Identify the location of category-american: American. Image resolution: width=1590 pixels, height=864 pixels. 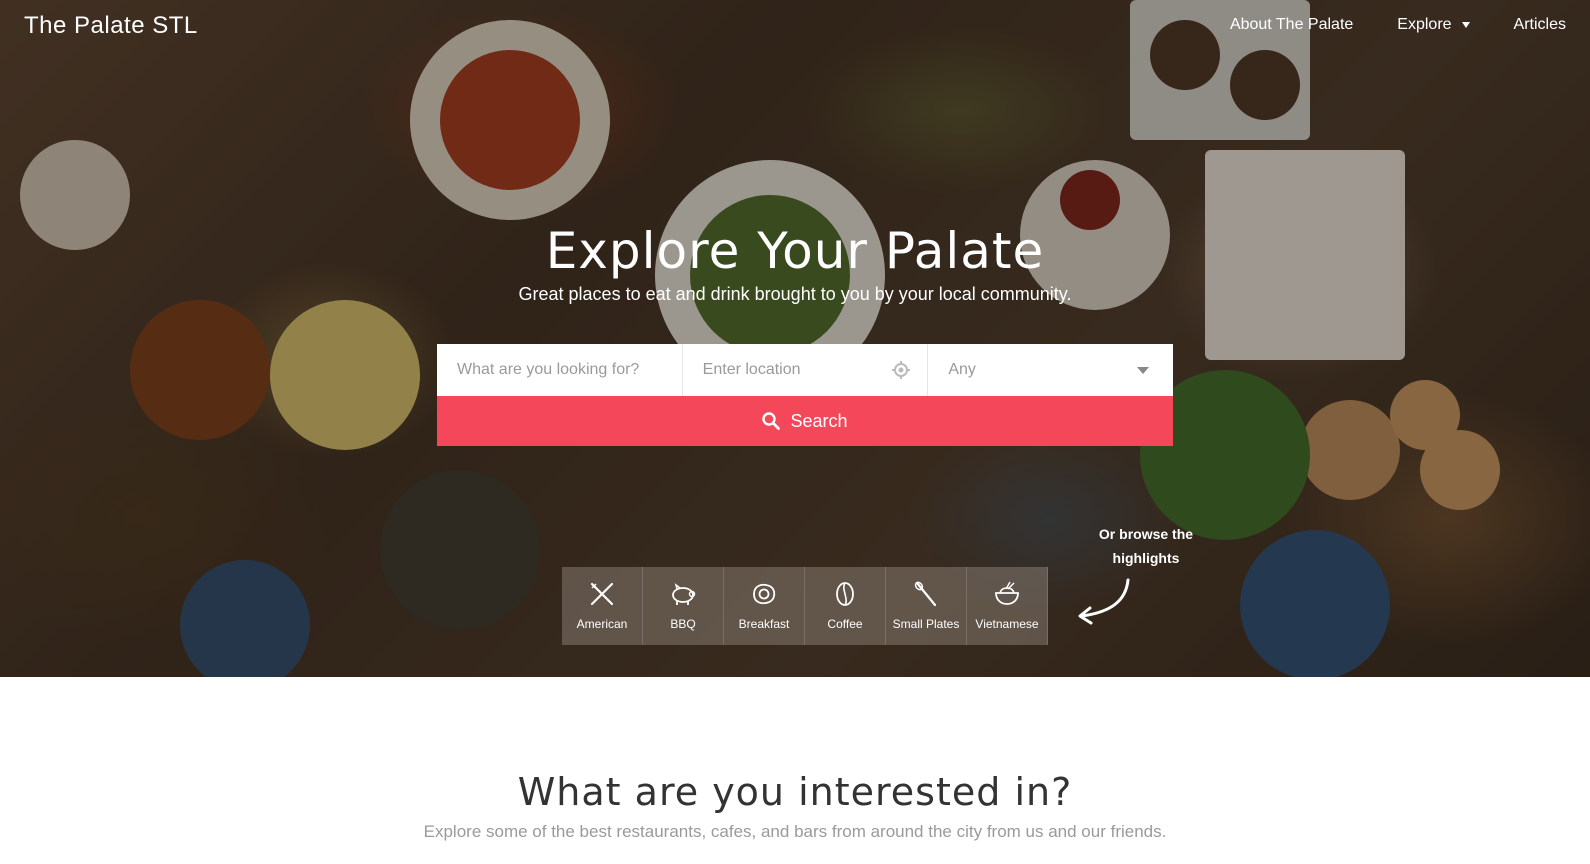
(602, 606).